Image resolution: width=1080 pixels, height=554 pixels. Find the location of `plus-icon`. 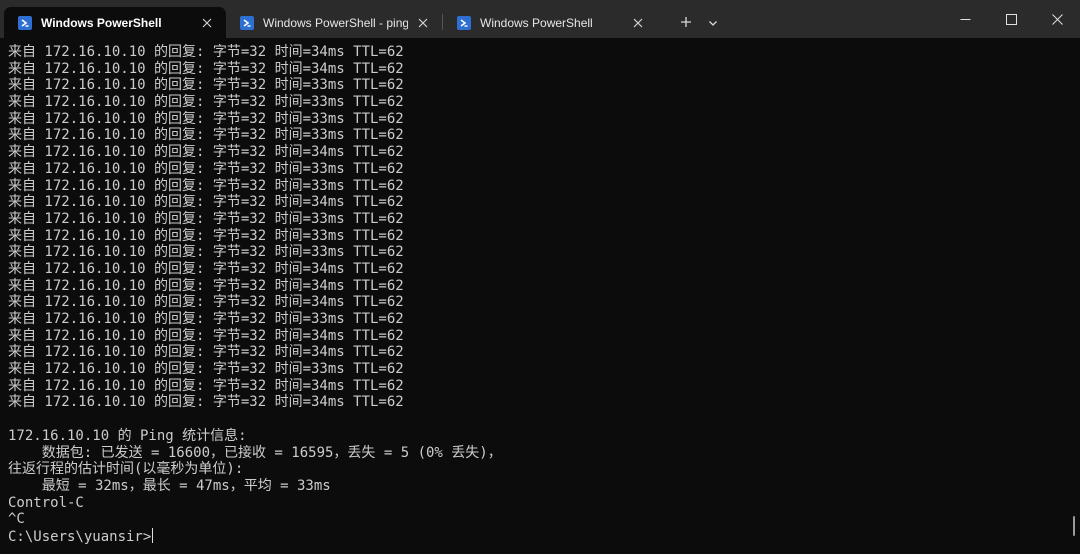

plus-icon is located at coordinates (686, 22).